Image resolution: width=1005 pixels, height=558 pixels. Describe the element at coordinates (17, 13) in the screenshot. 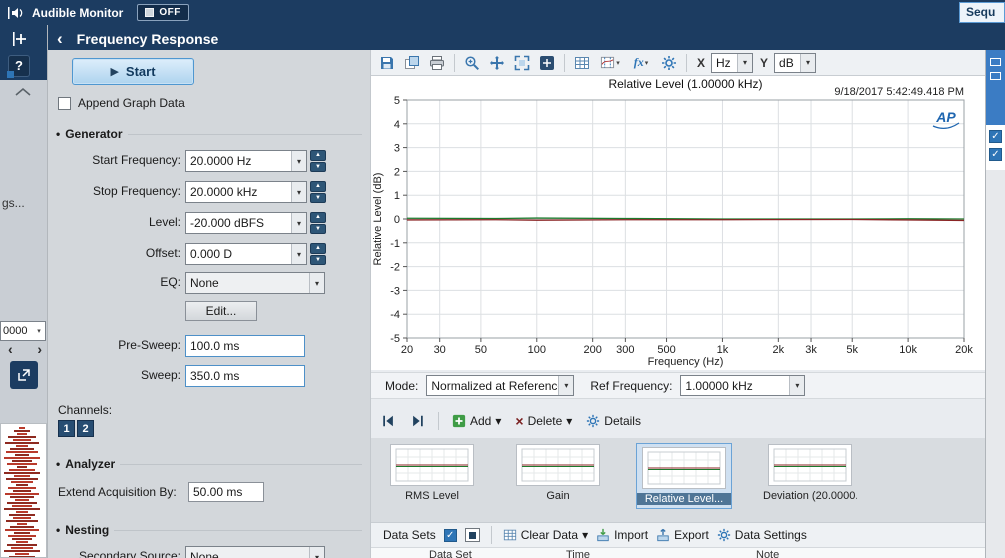

I see `speaker-icon` at that location.